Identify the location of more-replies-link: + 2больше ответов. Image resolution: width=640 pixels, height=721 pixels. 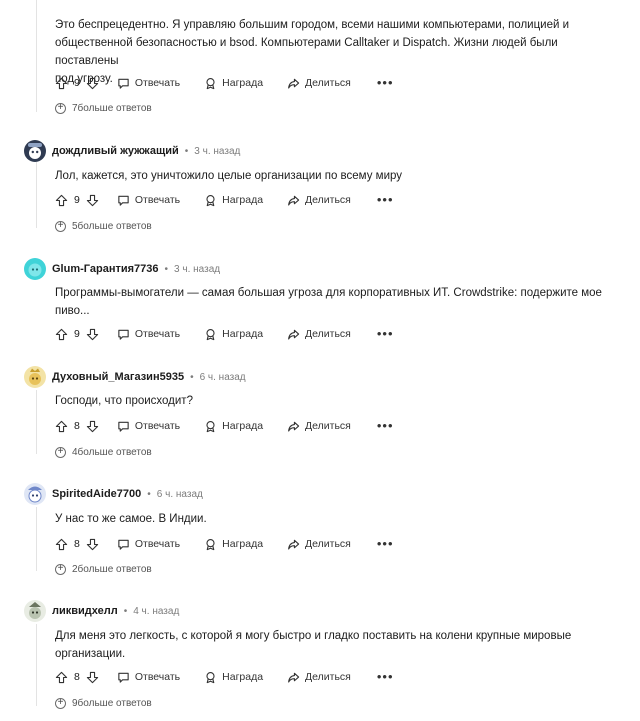
(103, 569).